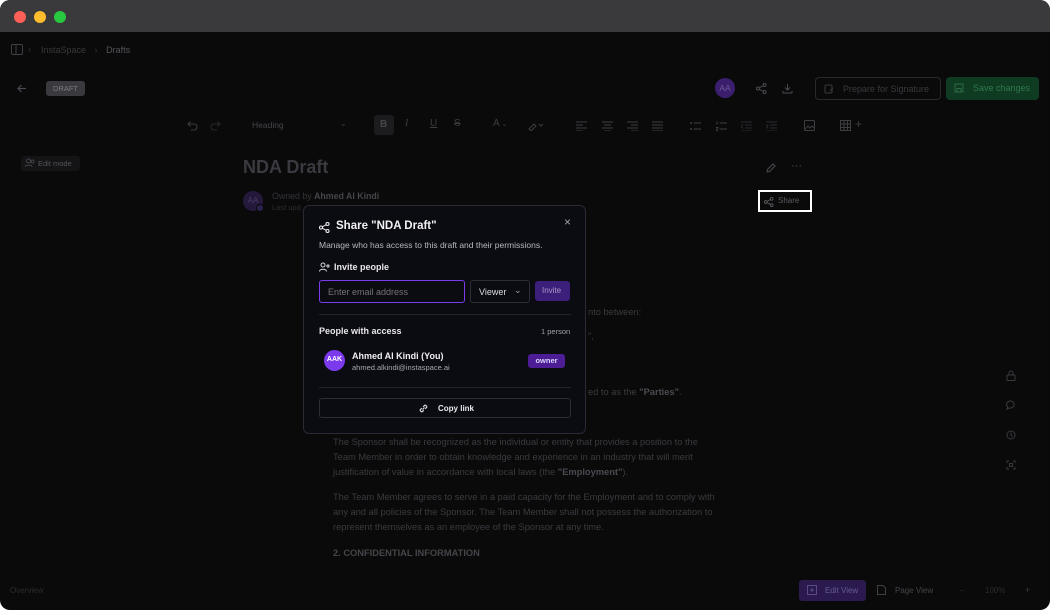  I want to click on close-icon: ×, so click(567, 222).